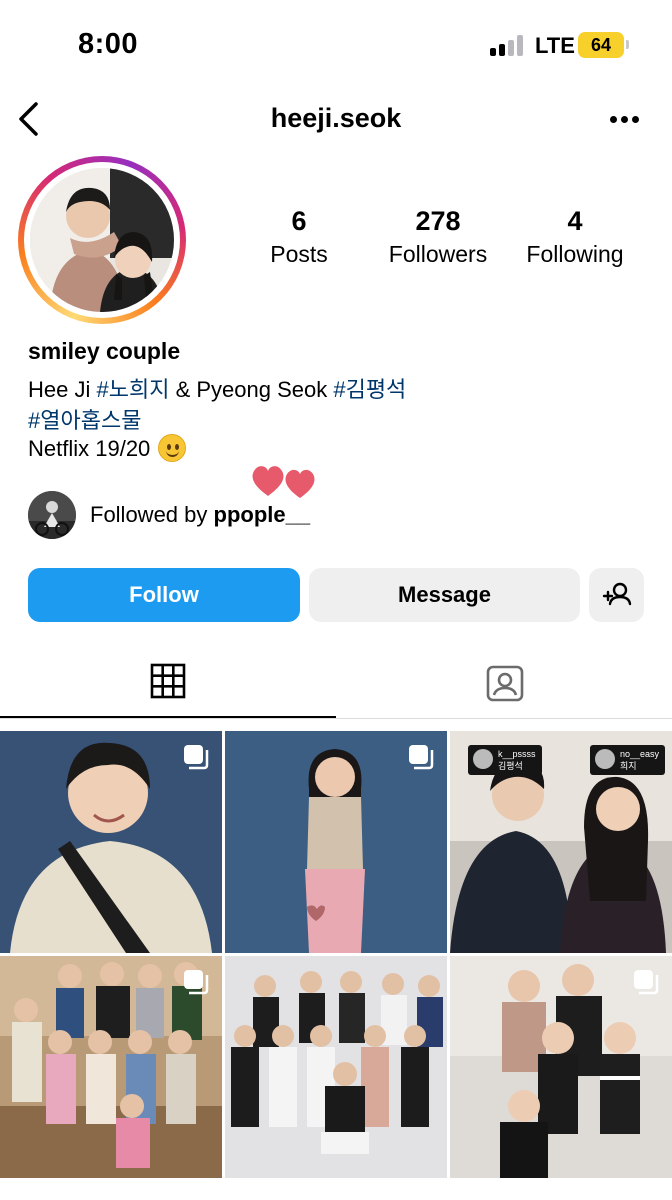  What do you see at coordinates (628, 766) in the screenshot?
I see `story-tag-name: 희지` at bounding box center [628, 766].